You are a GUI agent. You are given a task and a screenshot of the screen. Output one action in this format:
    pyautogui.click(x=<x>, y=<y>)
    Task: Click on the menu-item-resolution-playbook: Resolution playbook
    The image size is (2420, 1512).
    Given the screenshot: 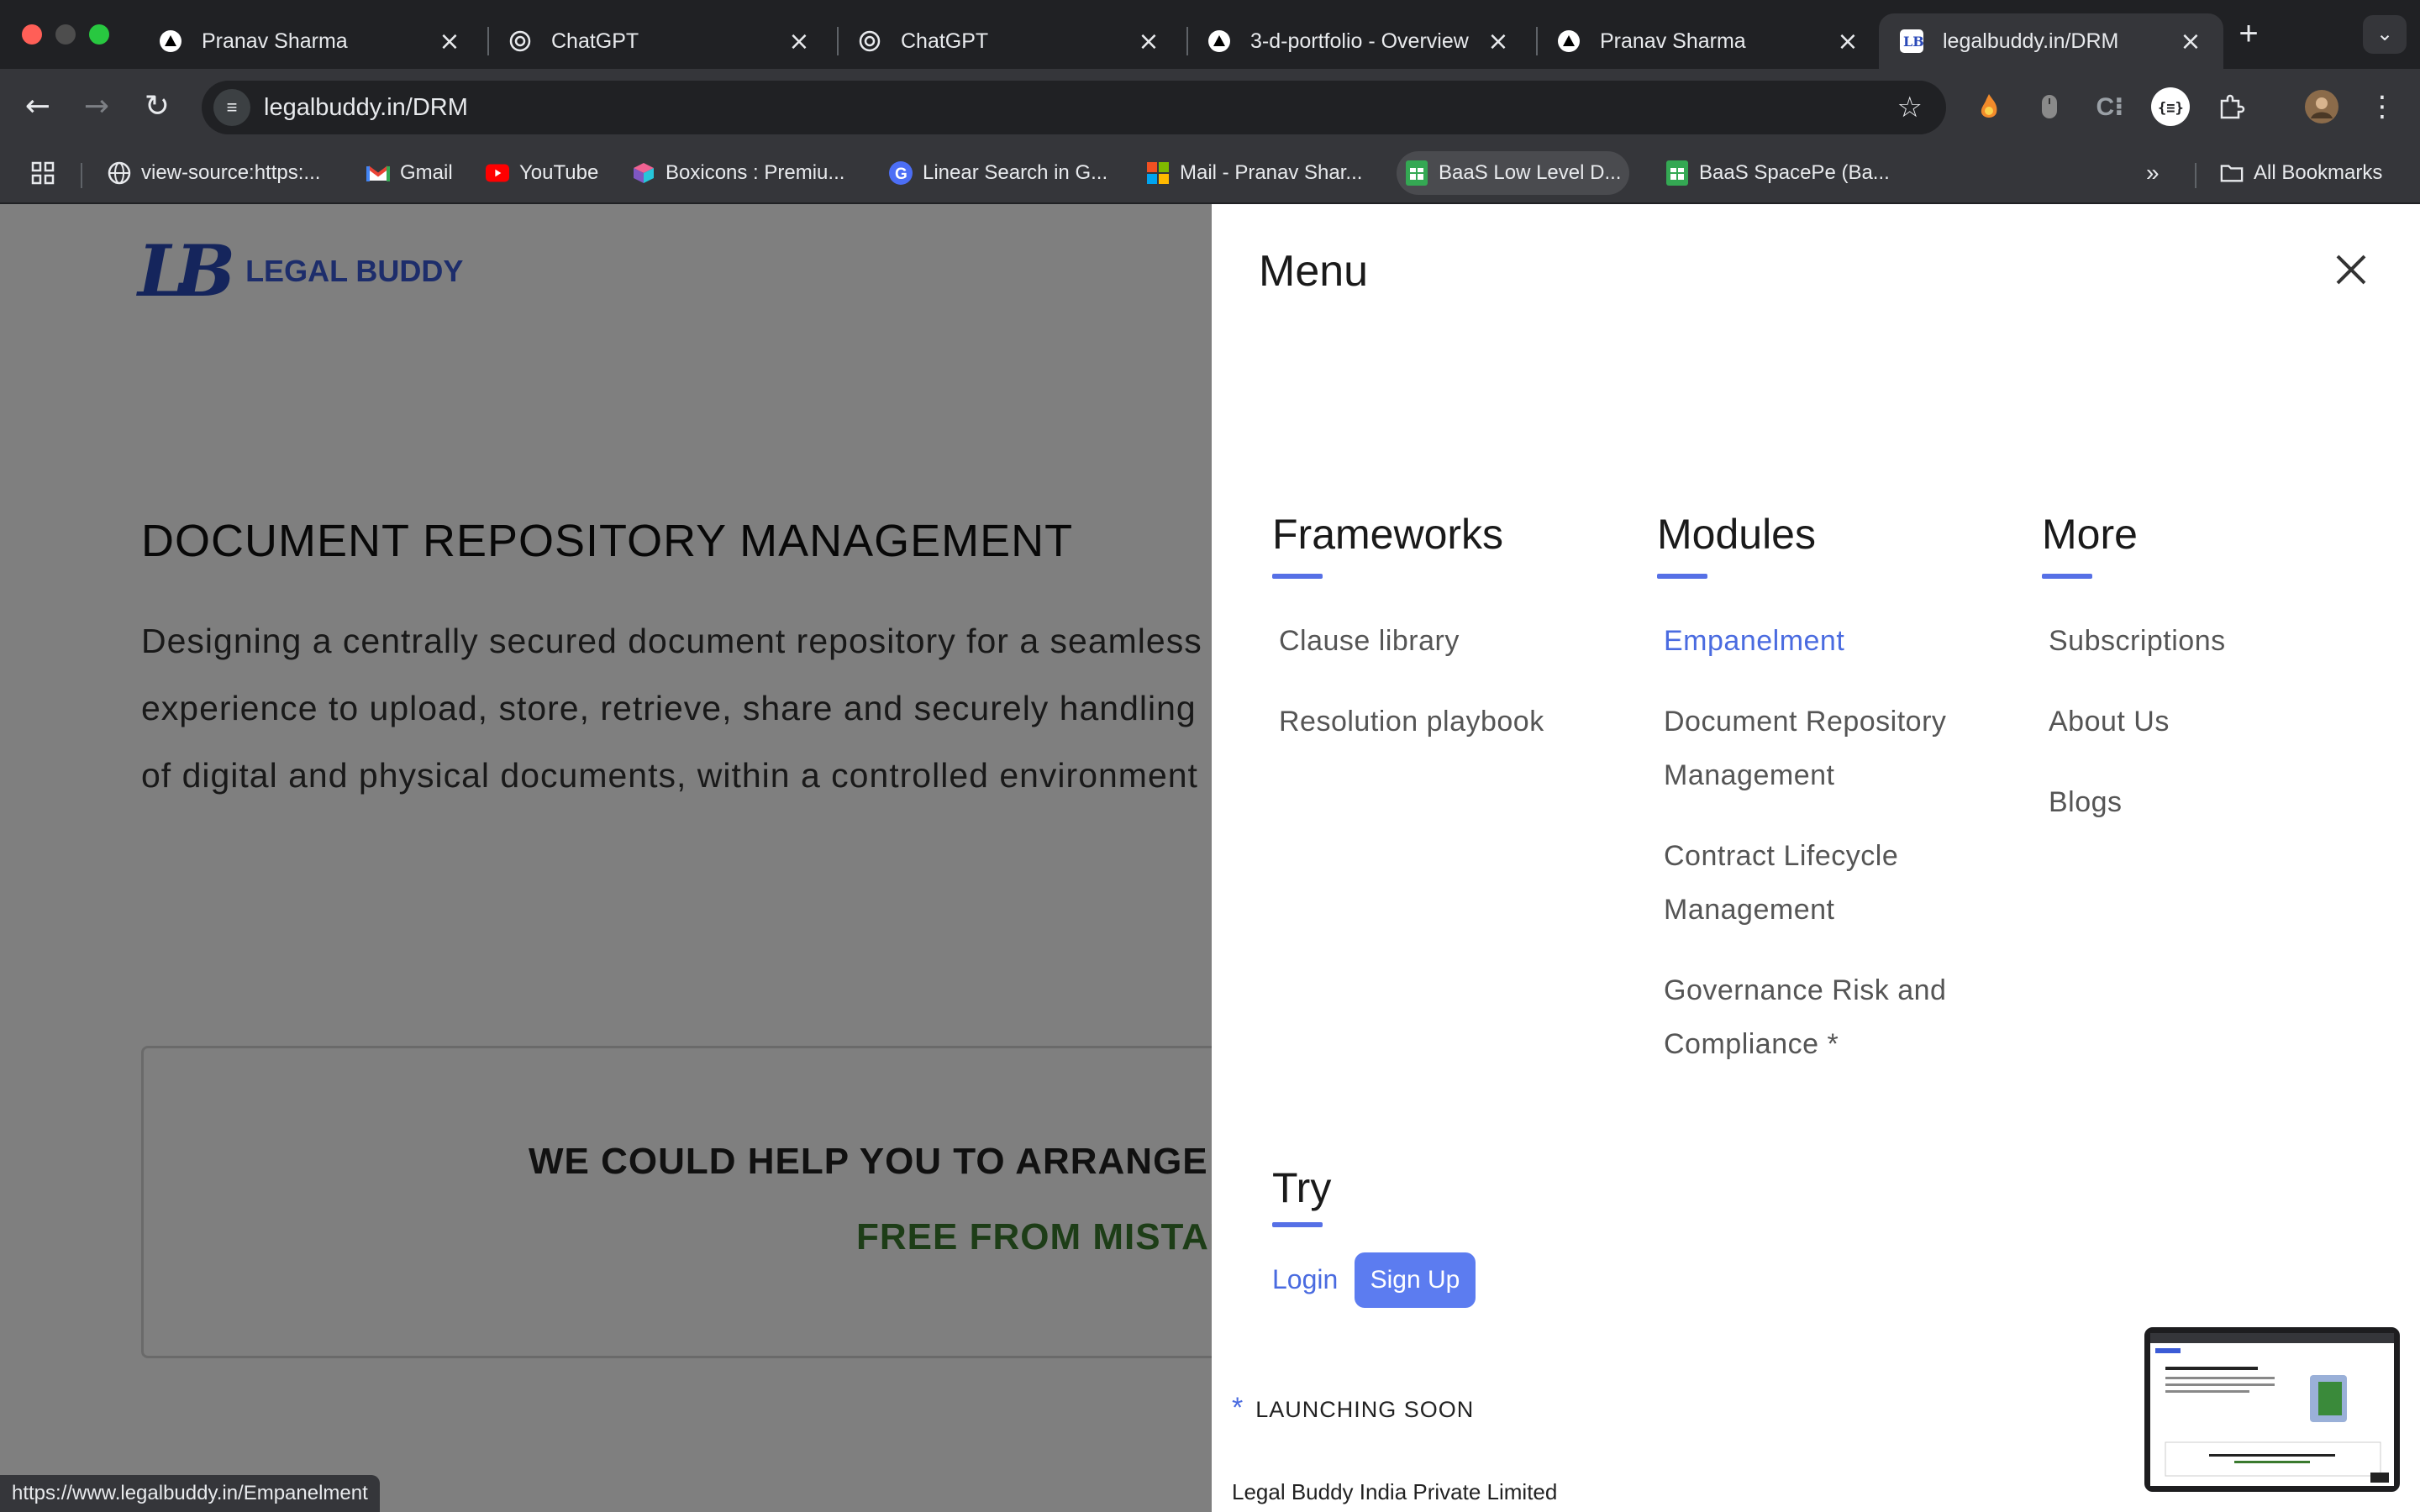 What is the action you would take?
    pyautogui.click(x=1460, y=721)
    